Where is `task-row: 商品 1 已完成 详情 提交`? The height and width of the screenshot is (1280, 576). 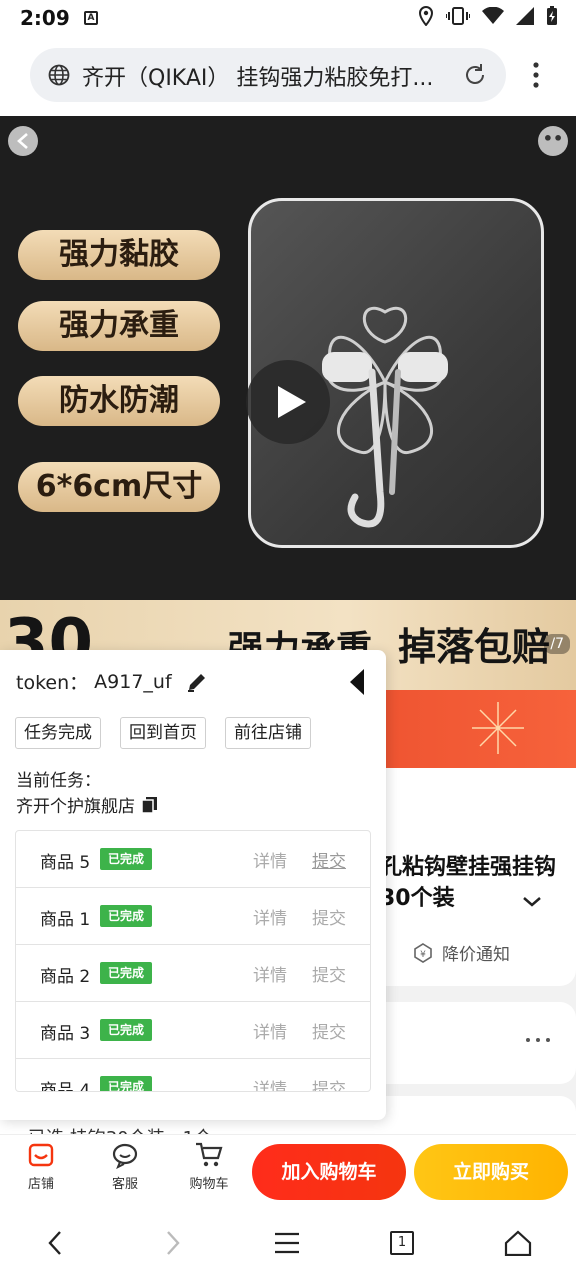
task-row: 商品 1 已完成 详情 提交 is located at coordinates (193, 916).